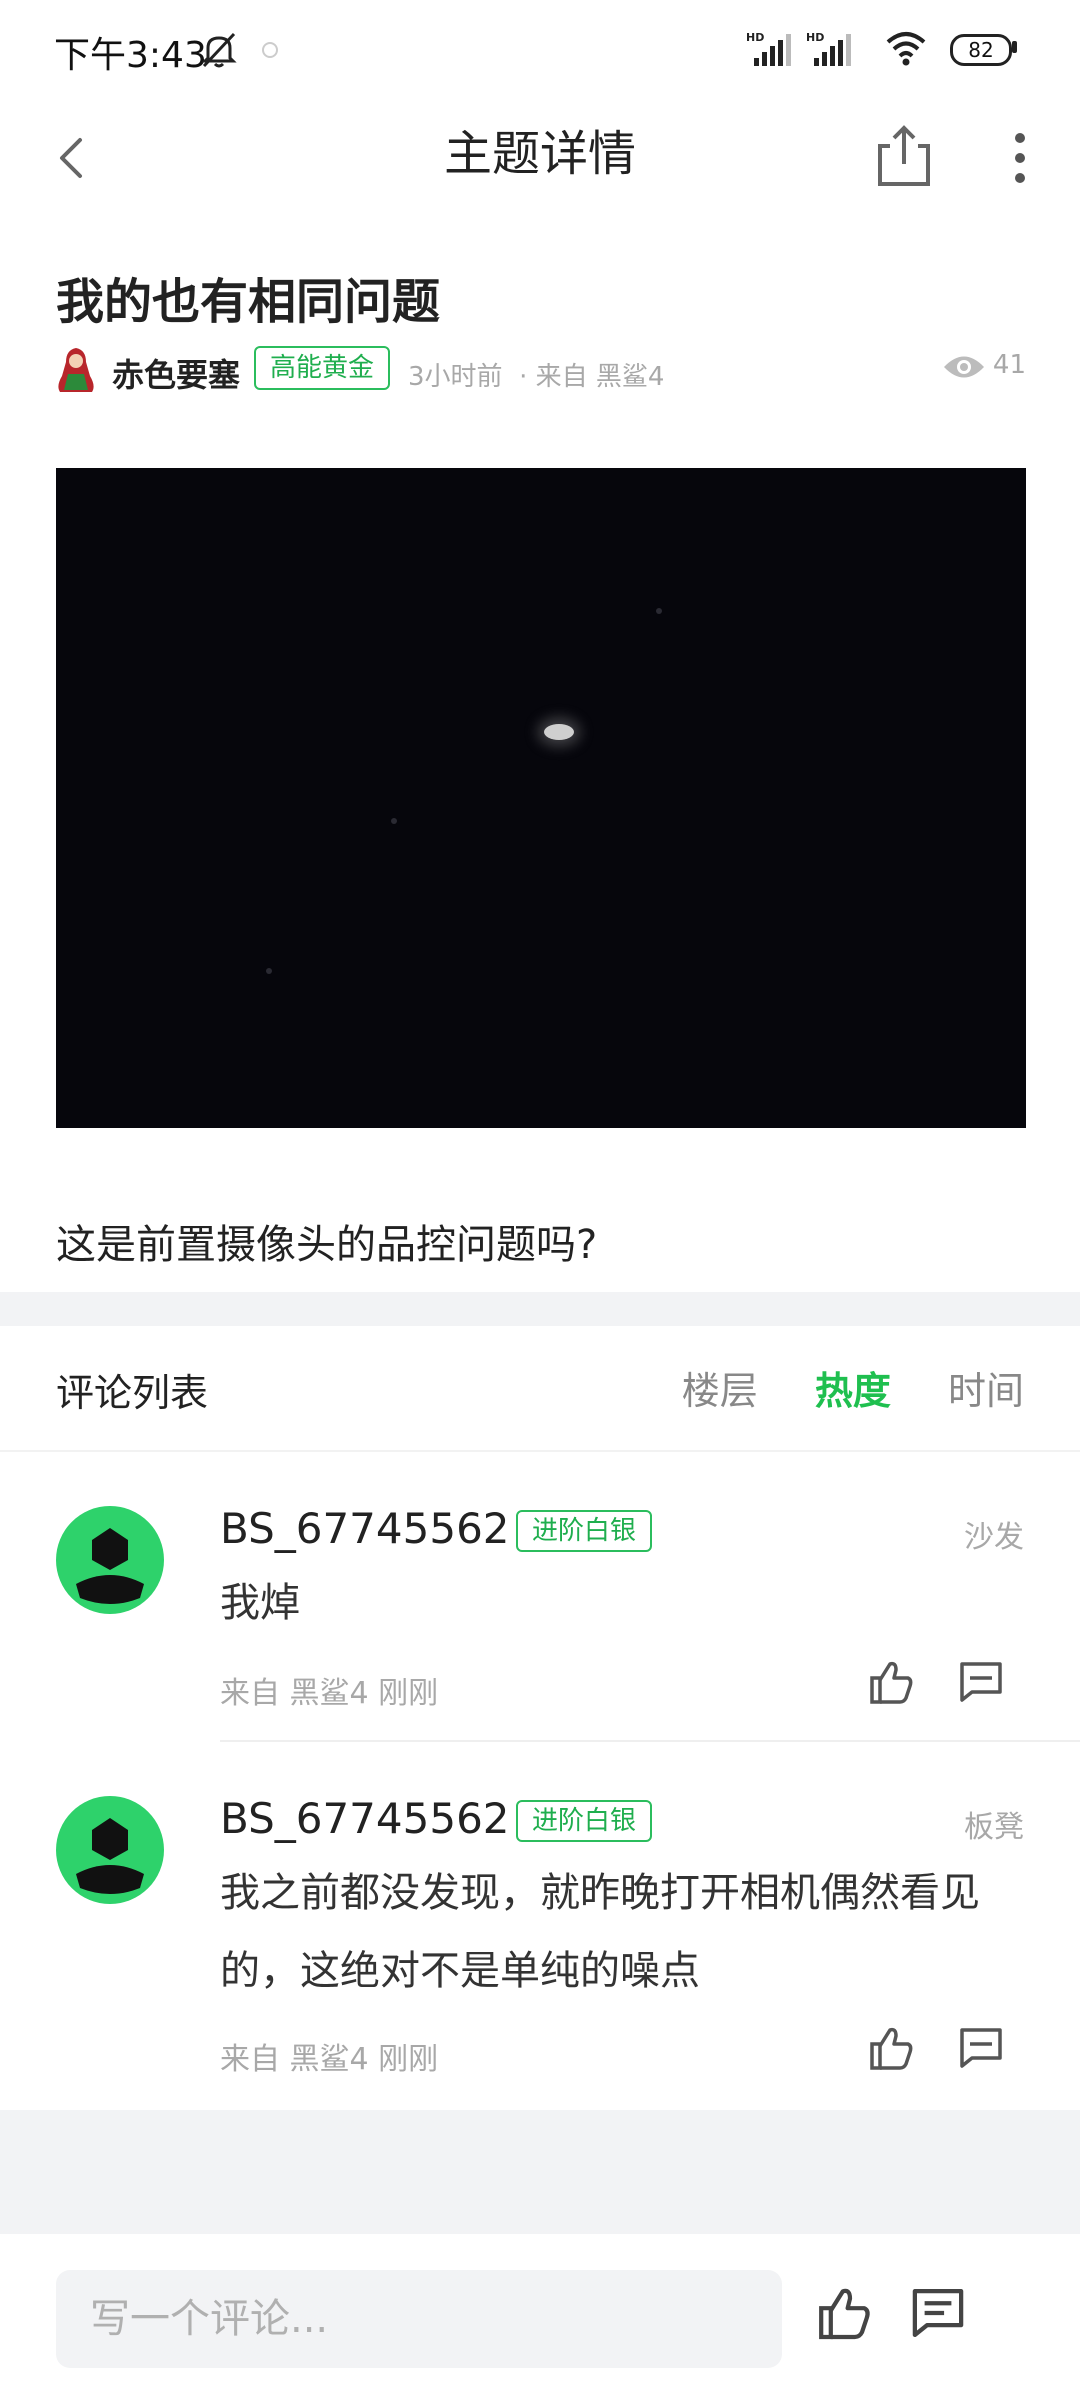 The width and height of the screenshot is (1080, 2400). Describe the element at coordinates (132, 1393) in the screenshot. I see `comments-title: 评论列表` at that location.